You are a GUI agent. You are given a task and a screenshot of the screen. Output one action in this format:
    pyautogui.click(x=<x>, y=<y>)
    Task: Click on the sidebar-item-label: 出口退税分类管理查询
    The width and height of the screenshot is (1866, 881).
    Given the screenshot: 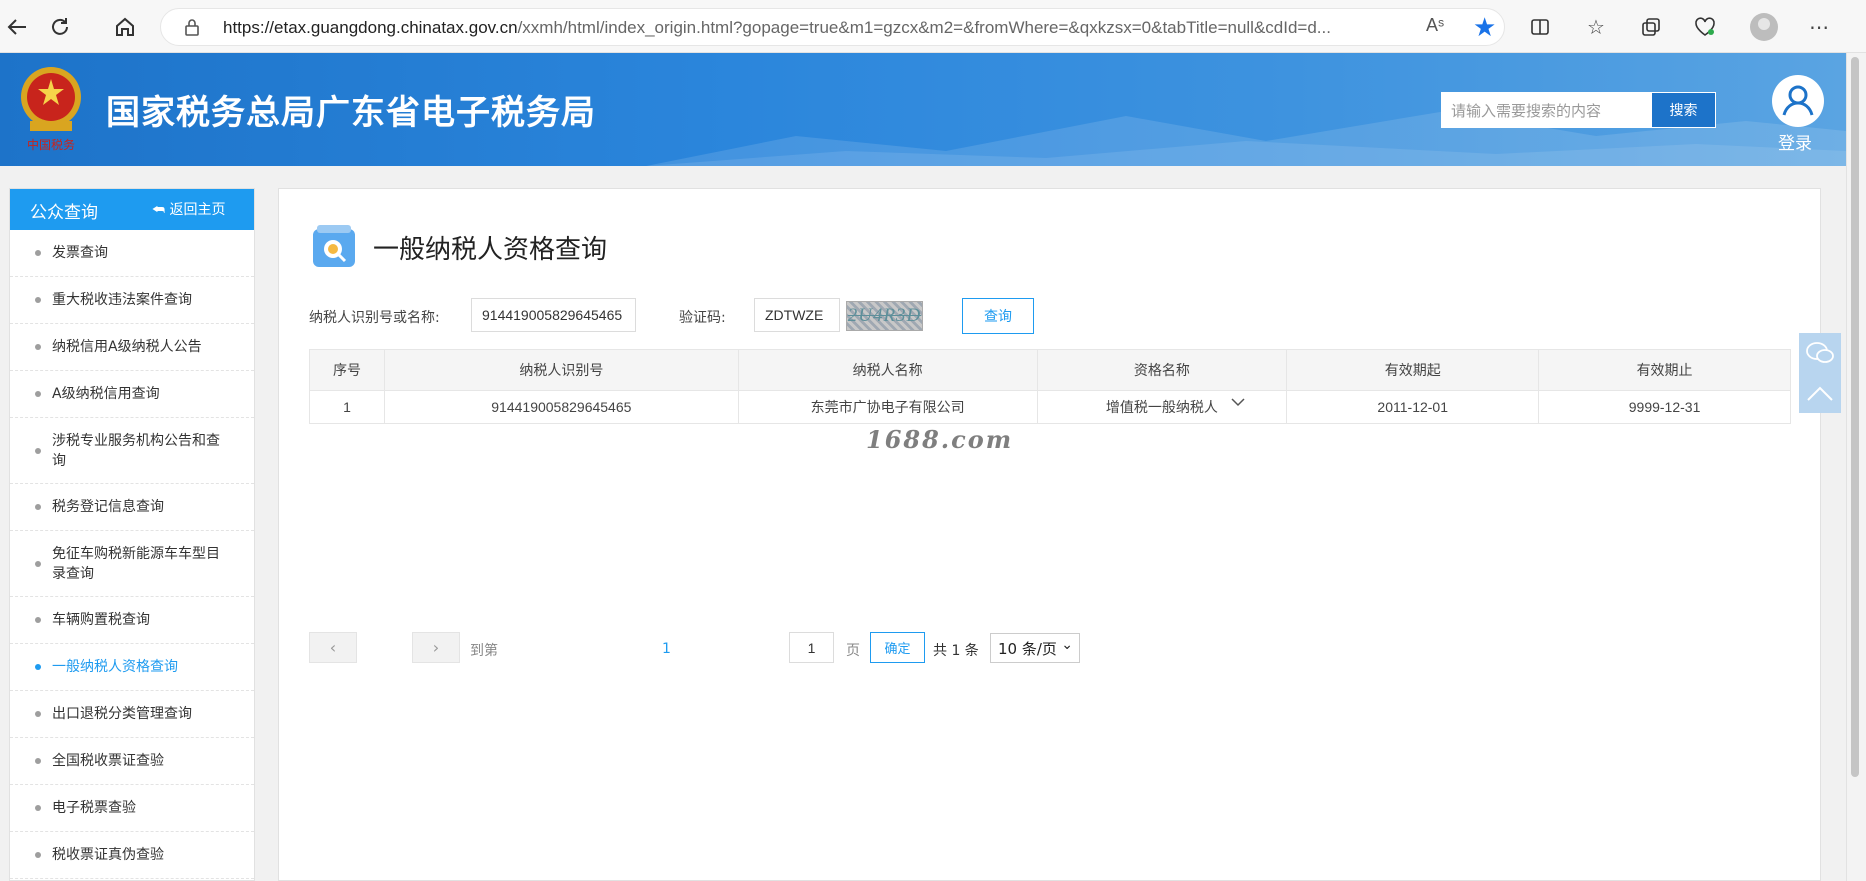 What is the action you would take?
    pyautogui.click(x=122, y=714)
    